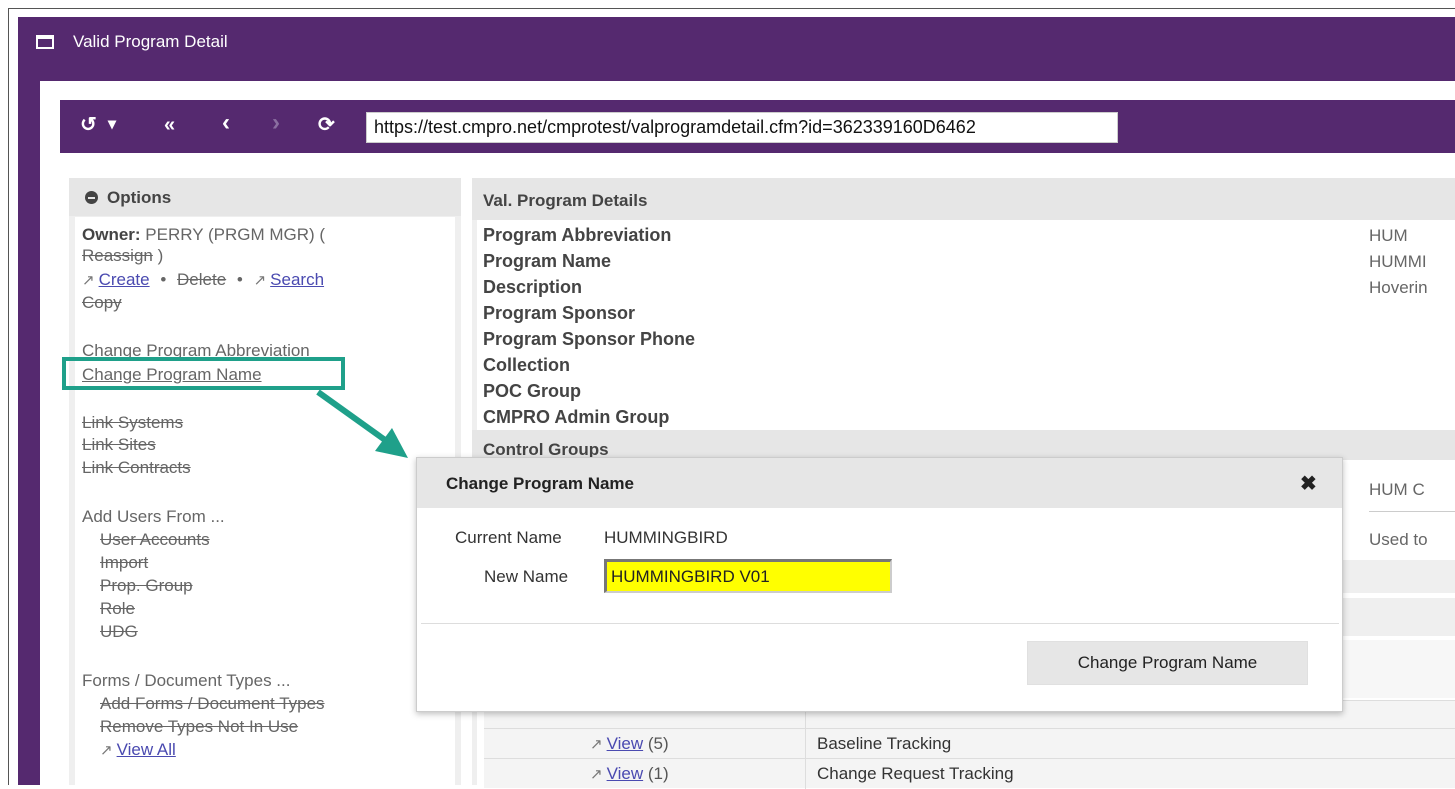 The image size is (1455, 789). I want to click on window-icon, so click(45, 42).